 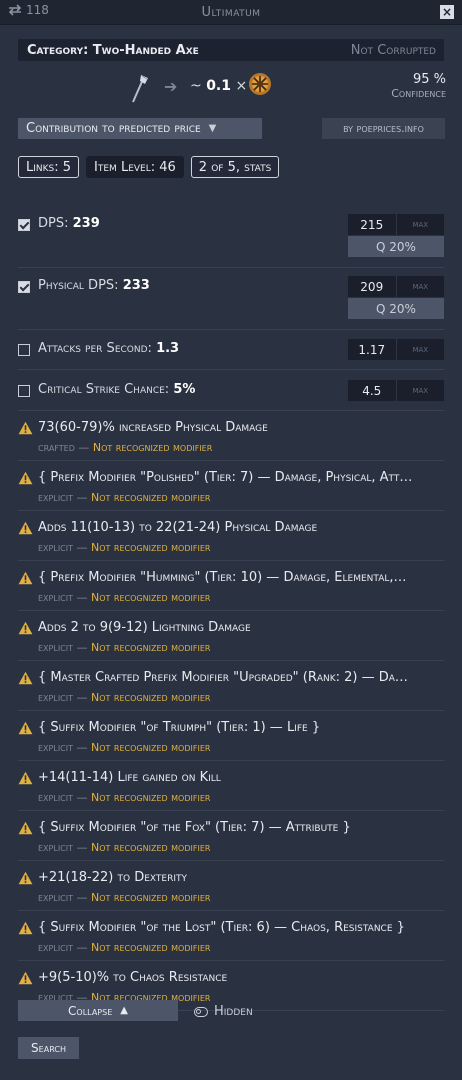 I want to click on collapse-label: Collapse, so click(x=90, y=1010).